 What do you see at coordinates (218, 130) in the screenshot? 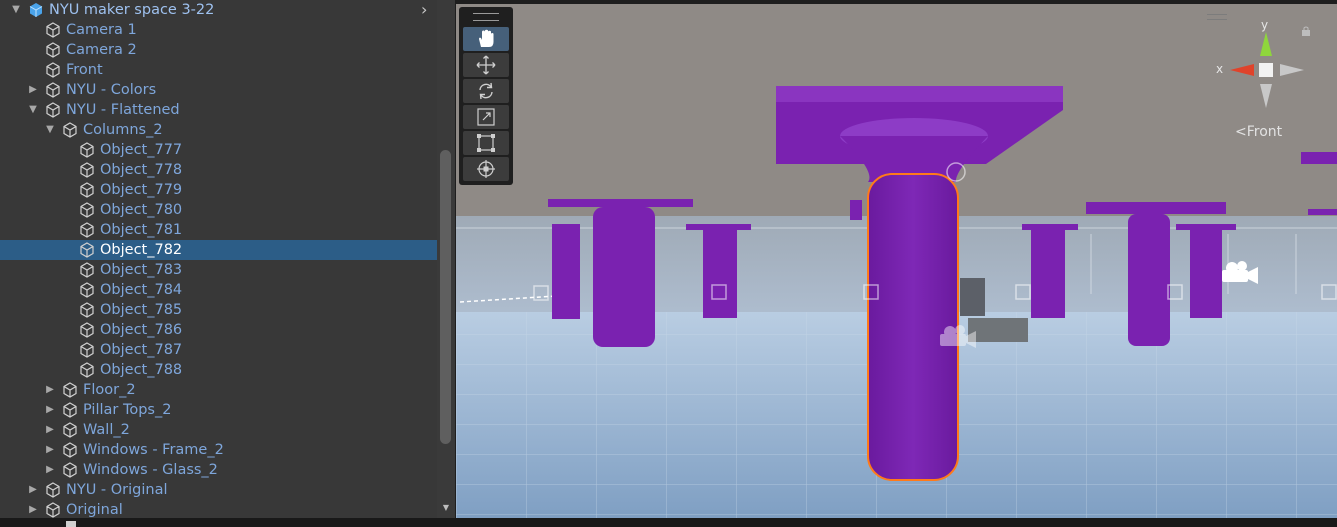
I see `hierarchy-row: ▼ Columns_2` at bounding box center [218, 130].